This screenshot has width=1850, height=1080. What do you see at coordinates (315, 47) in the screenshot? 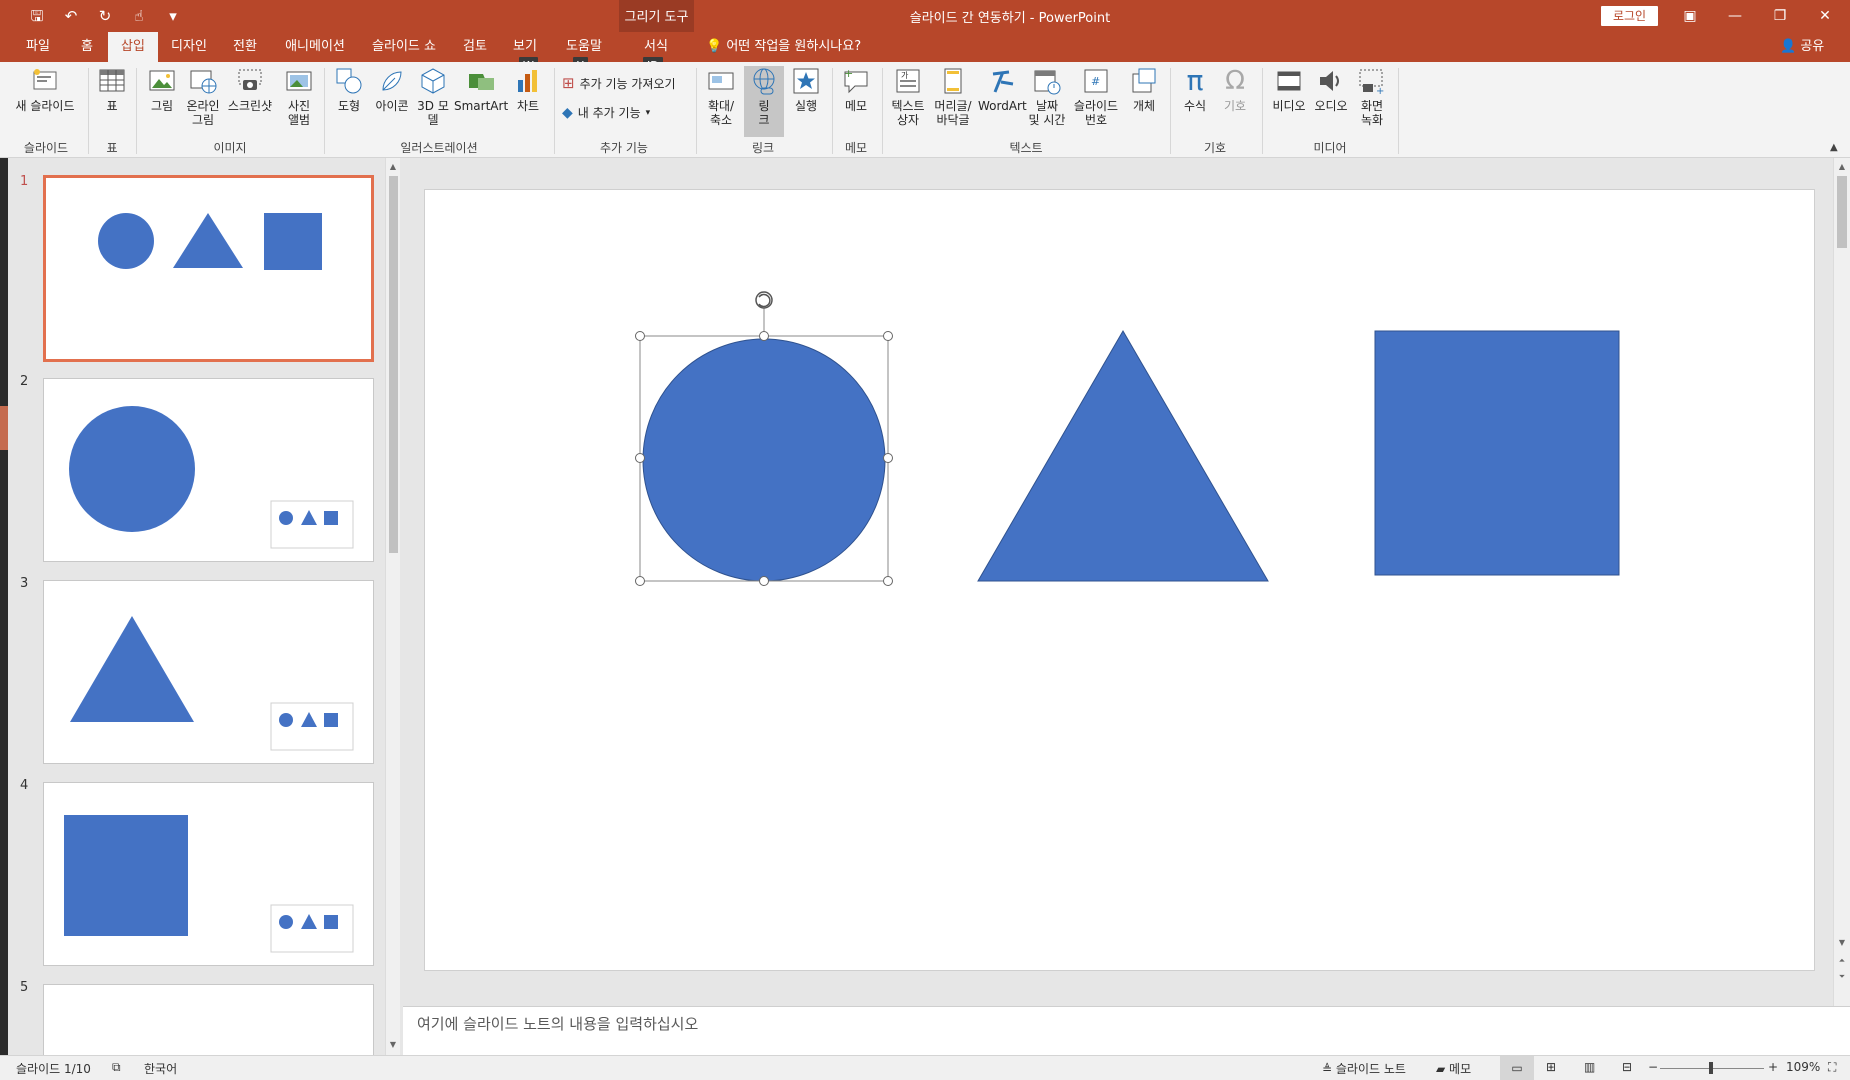
I see `tab-animations: 애니메이션` at bounding box center [315, 47].